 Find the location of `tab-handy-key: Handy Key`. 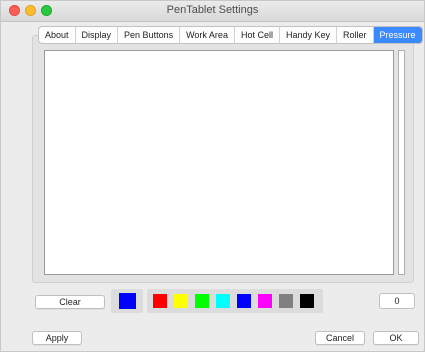

tab-handy-key: Handy Key is located at coordinates (308, 35).